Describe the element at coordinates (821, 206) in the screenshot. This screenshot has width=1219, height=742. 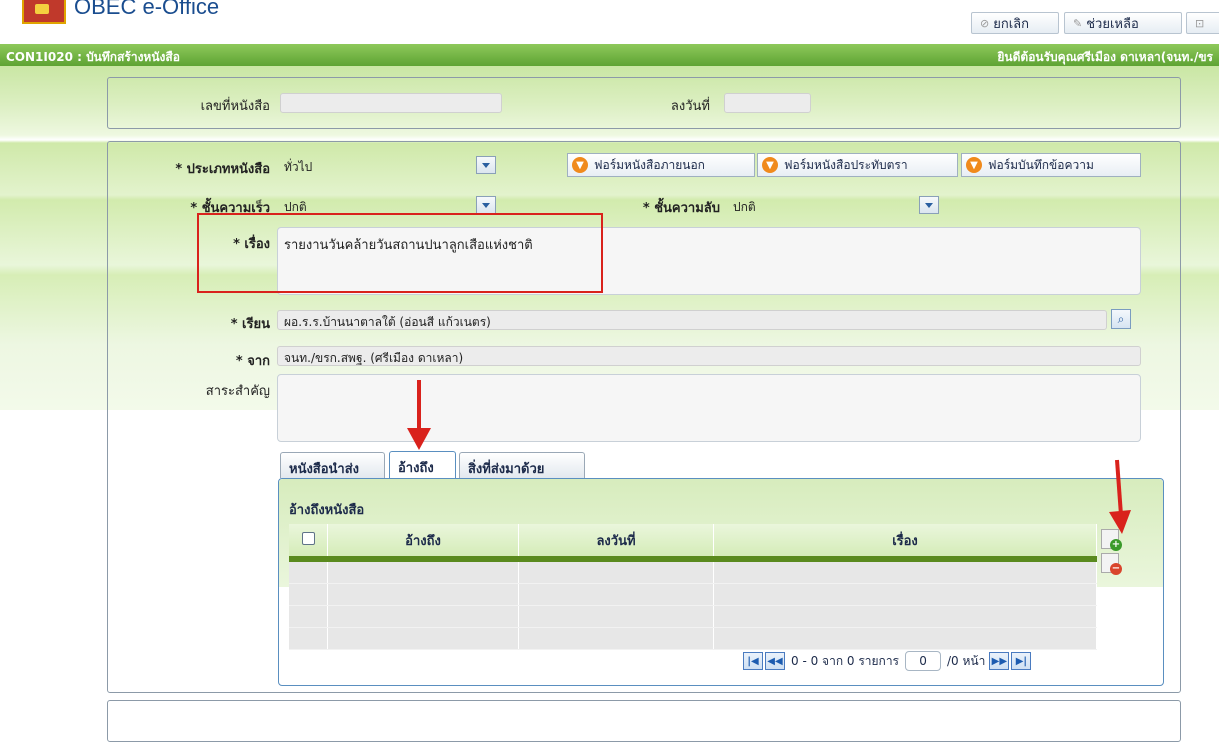
I see `secrecy-select: ปกติ` at that location.